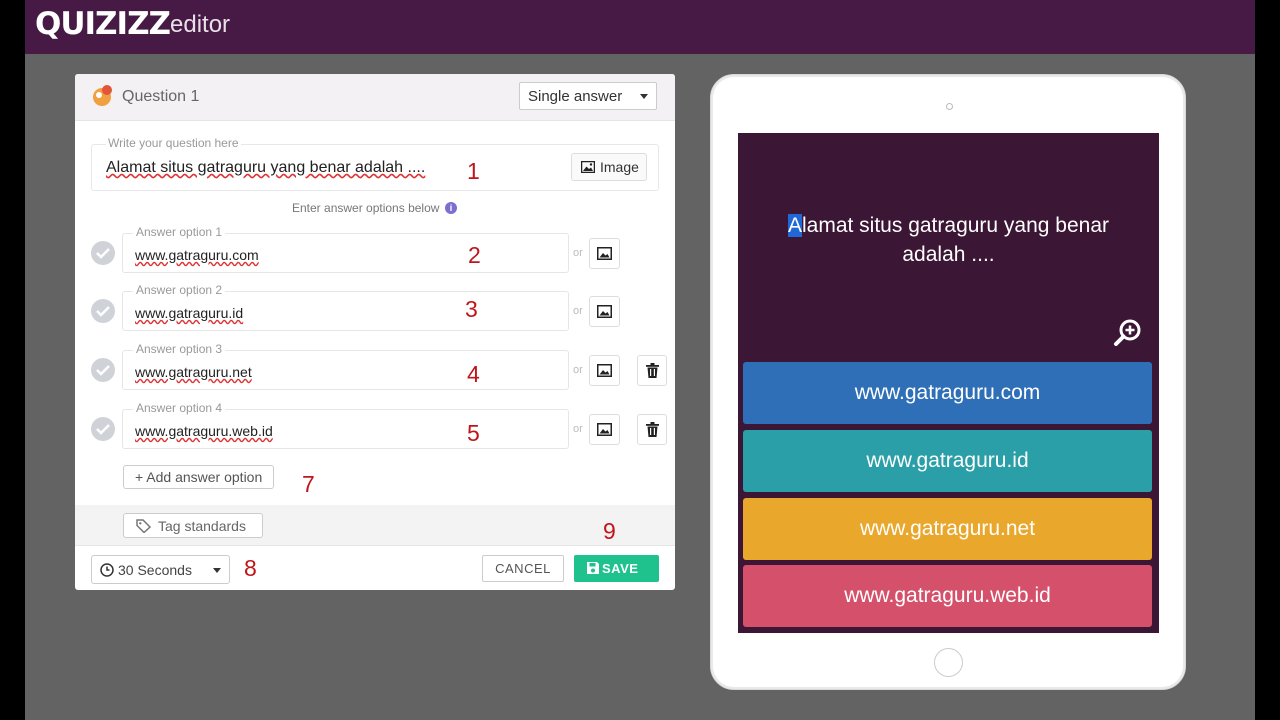  What do you see at coordinates (179, 232) in the screenshot?
I see `answer-label: Answer option 1` at bounding box center [179, 232].